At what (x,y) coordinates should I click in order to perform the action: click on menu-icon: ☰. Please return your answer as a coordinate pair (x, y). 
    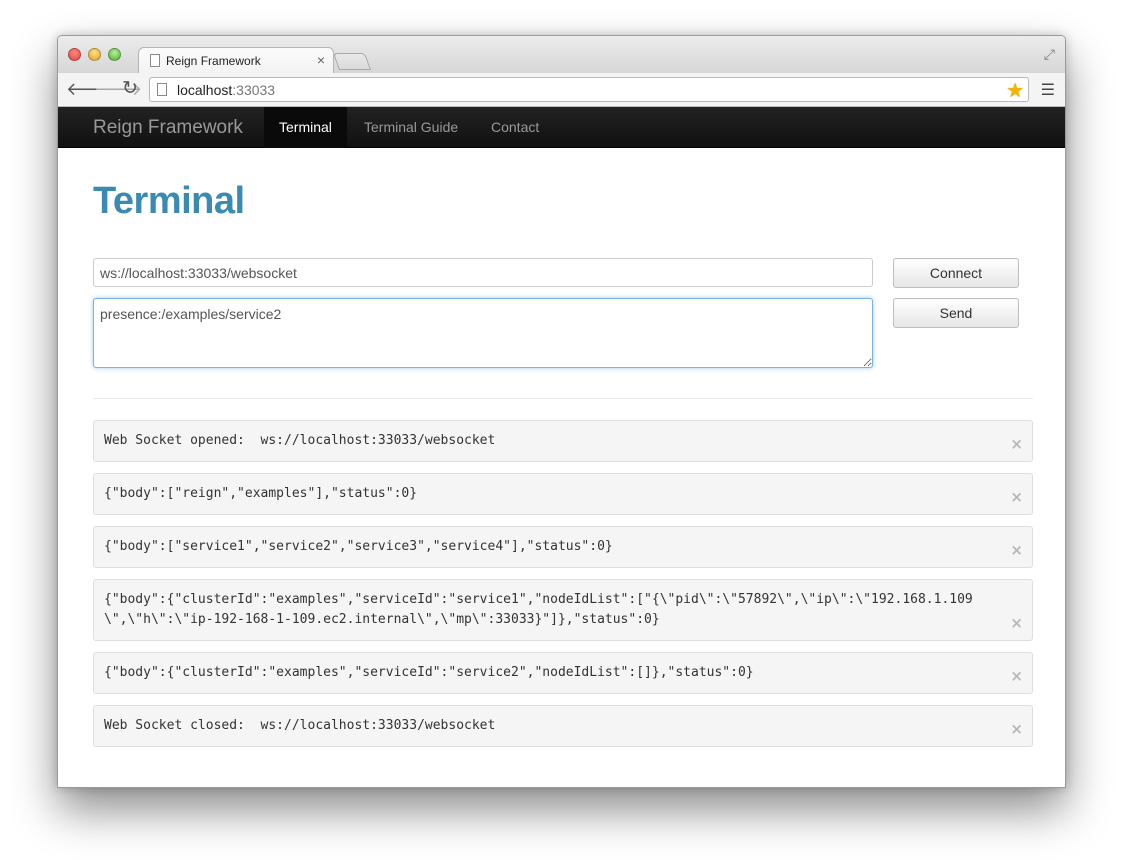
    Looking at the image, I should click on (1048, 90).